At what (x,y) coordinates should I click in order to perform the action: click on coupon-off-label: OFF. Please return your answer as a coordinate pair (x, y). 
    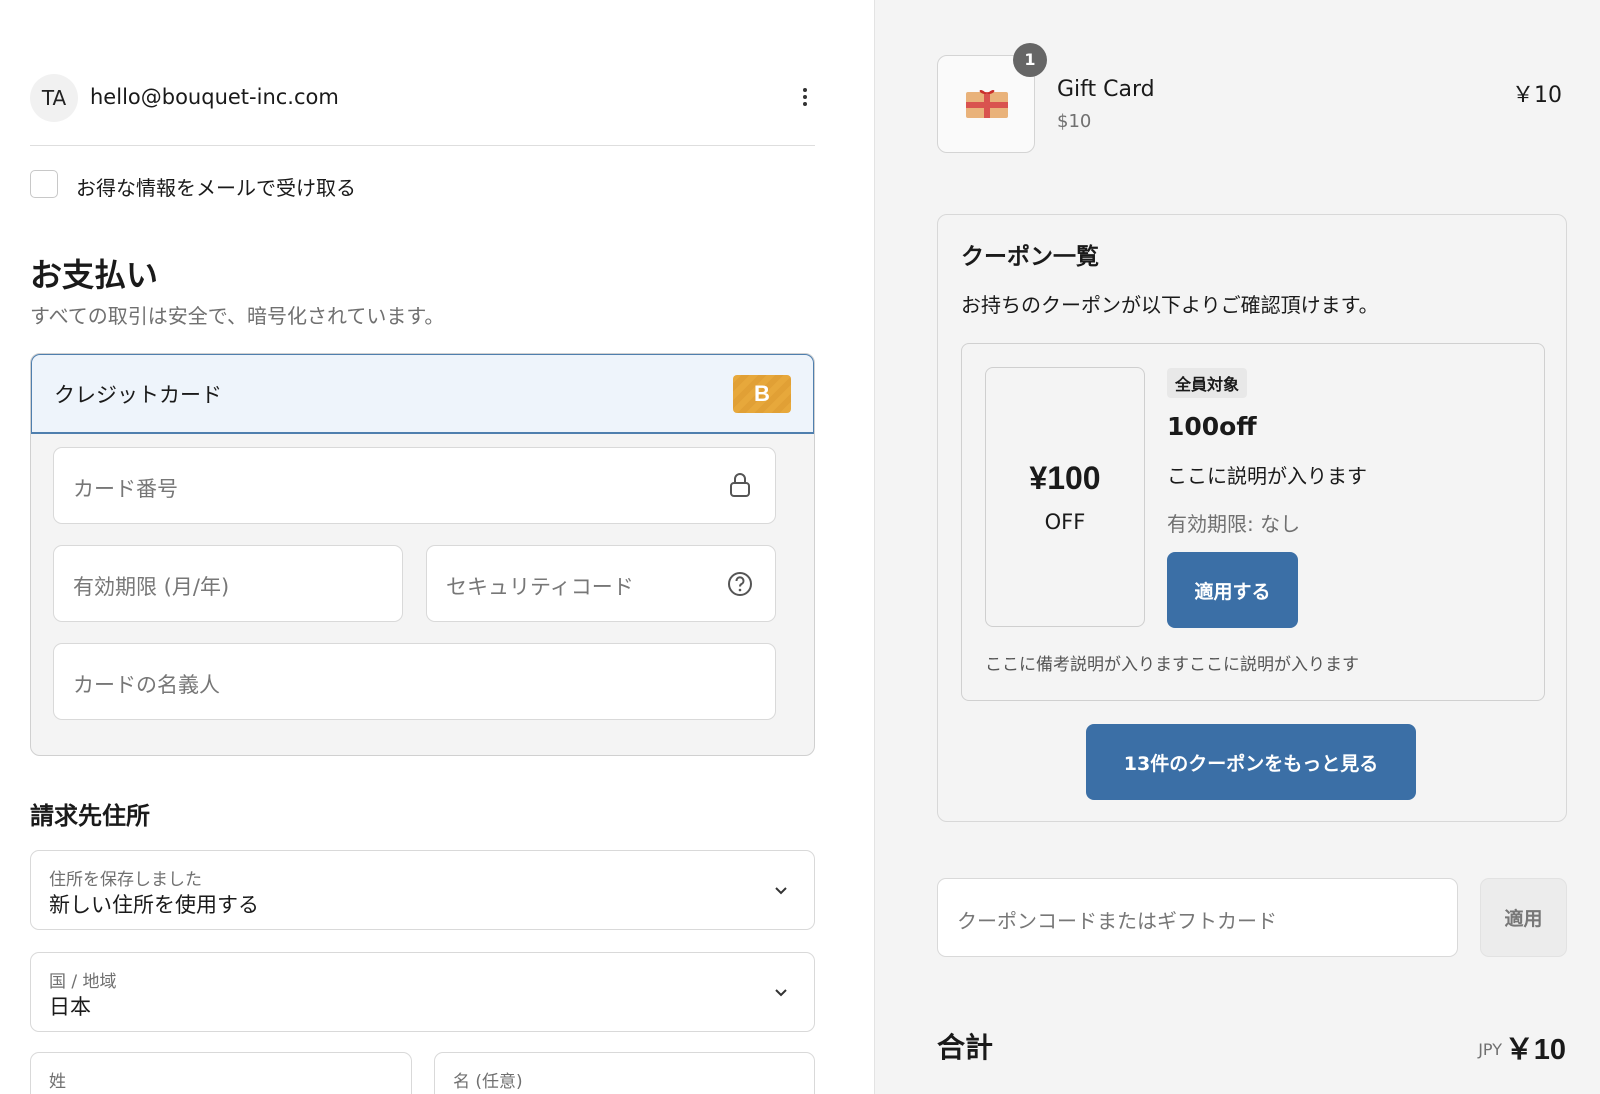
    Looking at the image, I should click on (1065, 522).